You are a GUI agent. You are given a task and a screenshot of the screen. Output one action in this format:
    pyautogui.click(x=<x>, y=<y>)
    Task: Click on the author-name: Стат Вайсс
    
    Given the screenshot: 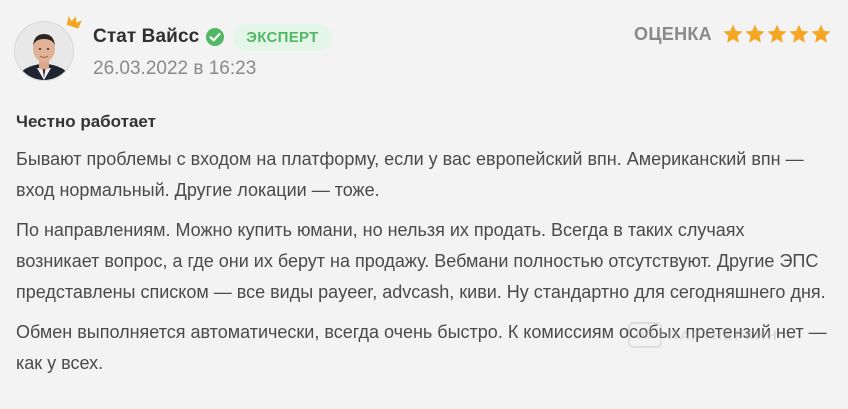 What is the action you would take?
    pyautogui.click(x=146, y=37)
    